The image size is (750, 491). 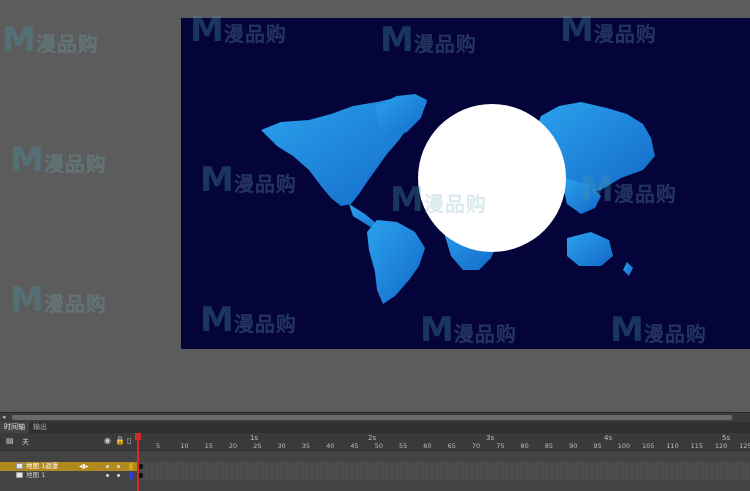 What do you see at coordinates (427, 446) in the screenshot?
I see `ruler-frame-number: 60` at bounding box center [427, 446].